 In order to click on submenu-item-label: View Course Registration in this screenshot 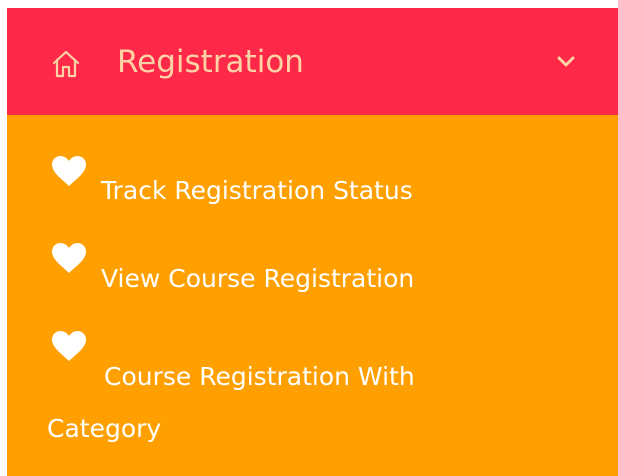, I will do `click(258, 278)`.